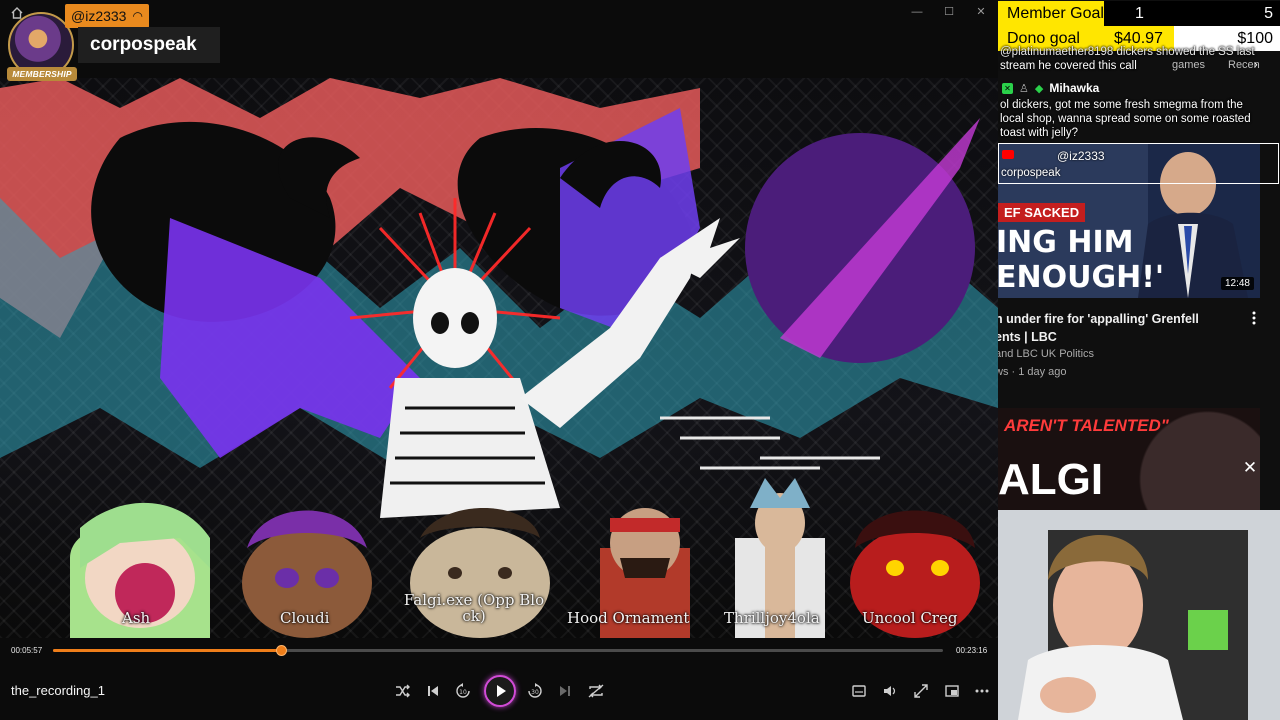 Image resolution: width=1280 pixels, height=720 pixels. I want to click on character-label-thrilljoy: Thrilljoy4ola, so click(772, 618).